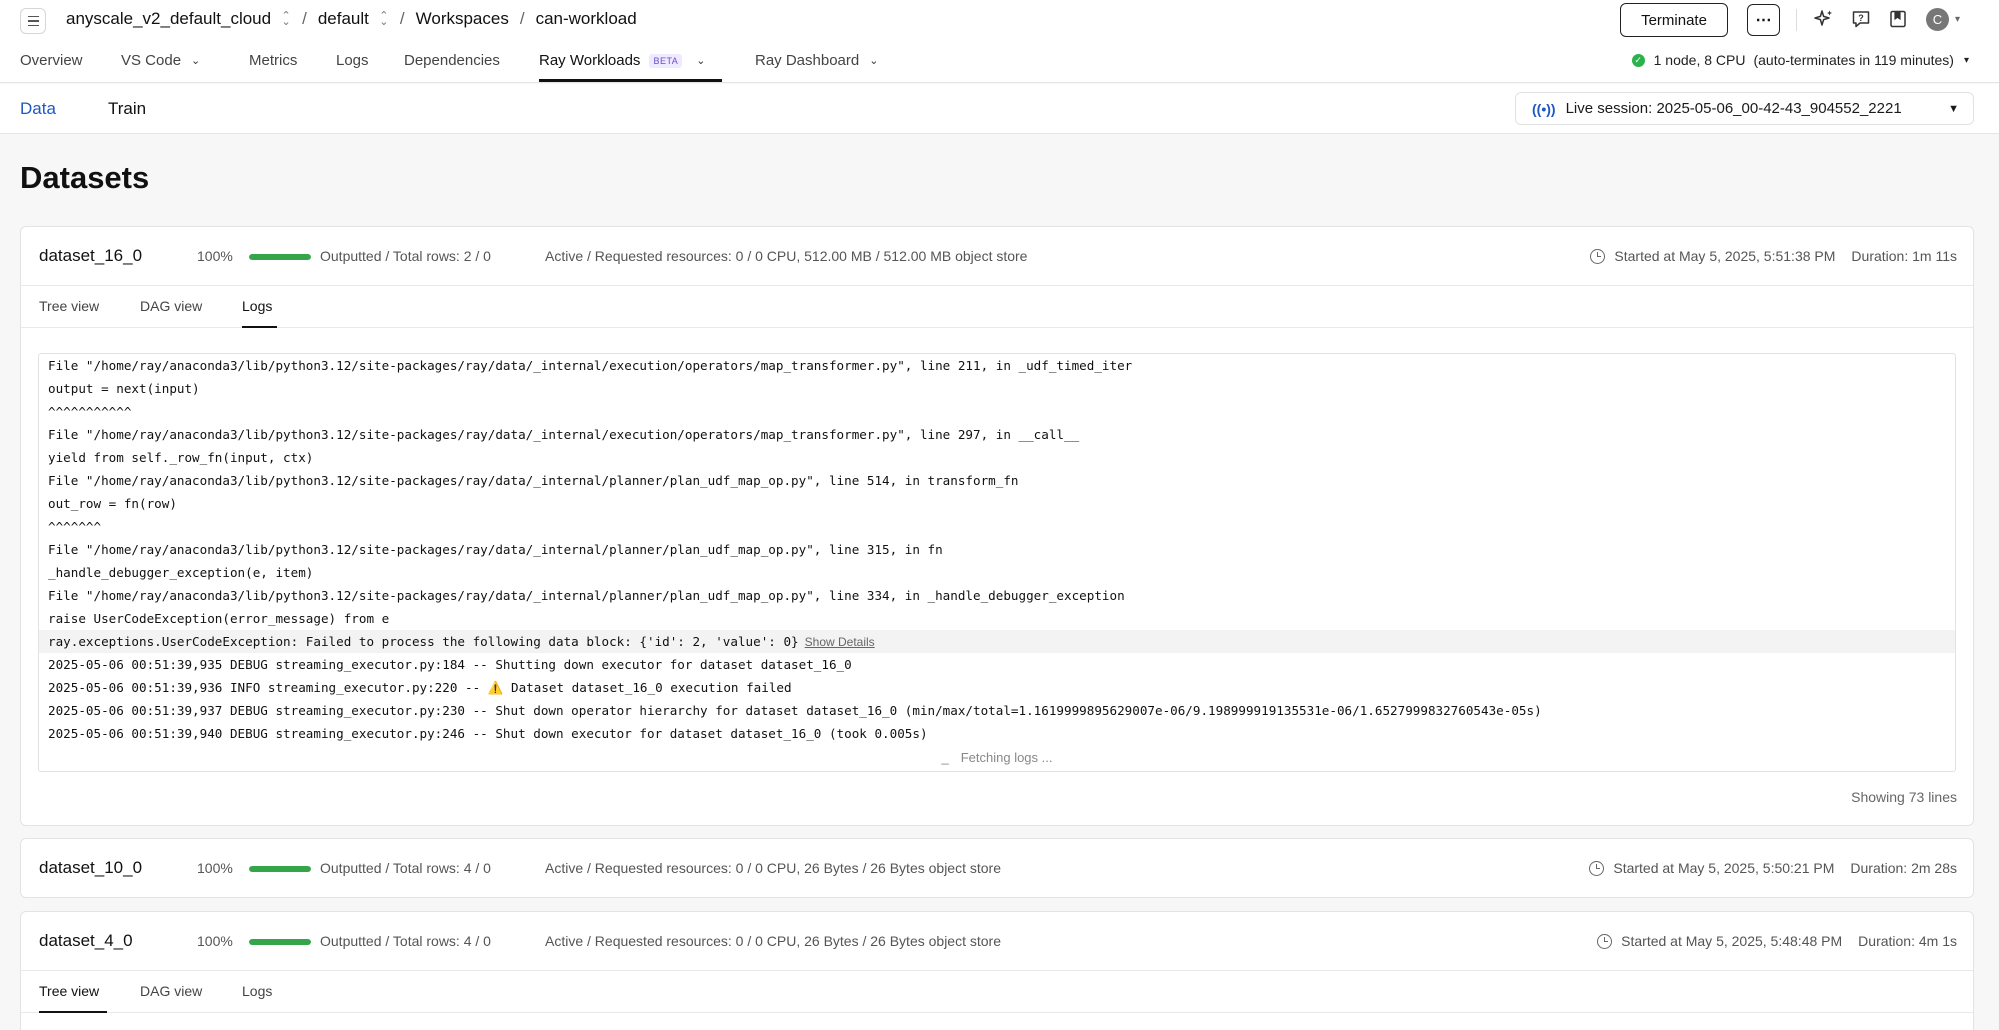 Image resolution: width=1999 pixels, height=1030 pixels. What do you see at coordinates (1953, 109) in the screenshot?
I see `chevron-down-icon: ▼` at bounding box center [1953, 109].